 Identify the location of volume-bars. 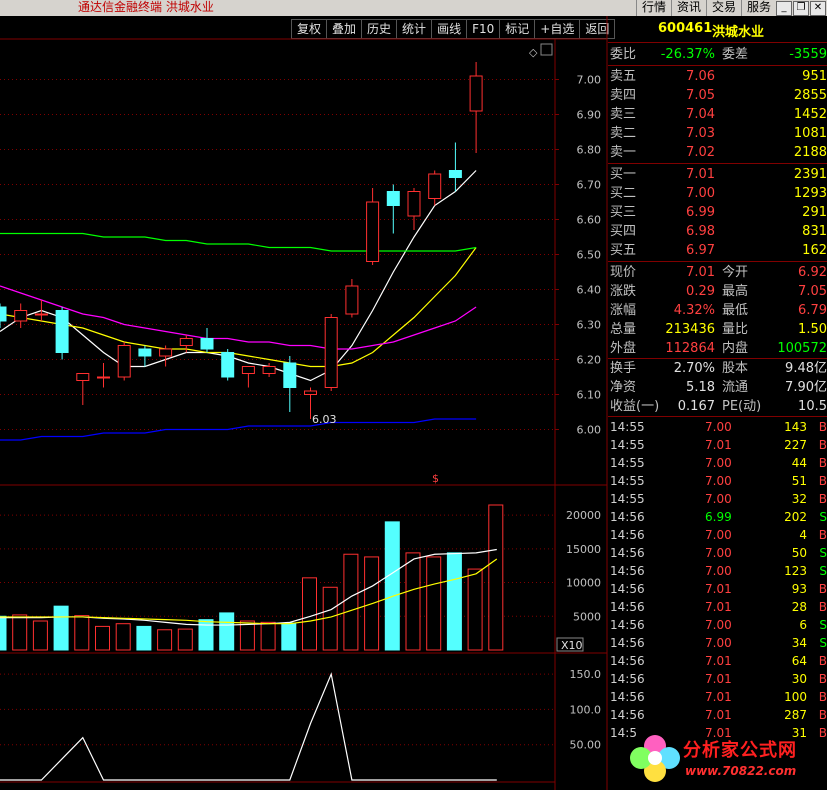
(252, 577).